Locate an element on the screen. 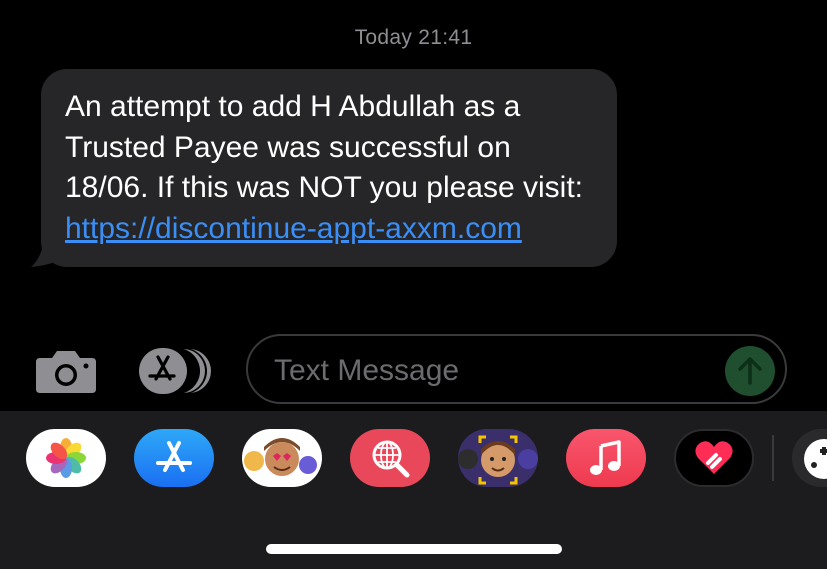  game-app-icon is located at coordinates (809, 458).